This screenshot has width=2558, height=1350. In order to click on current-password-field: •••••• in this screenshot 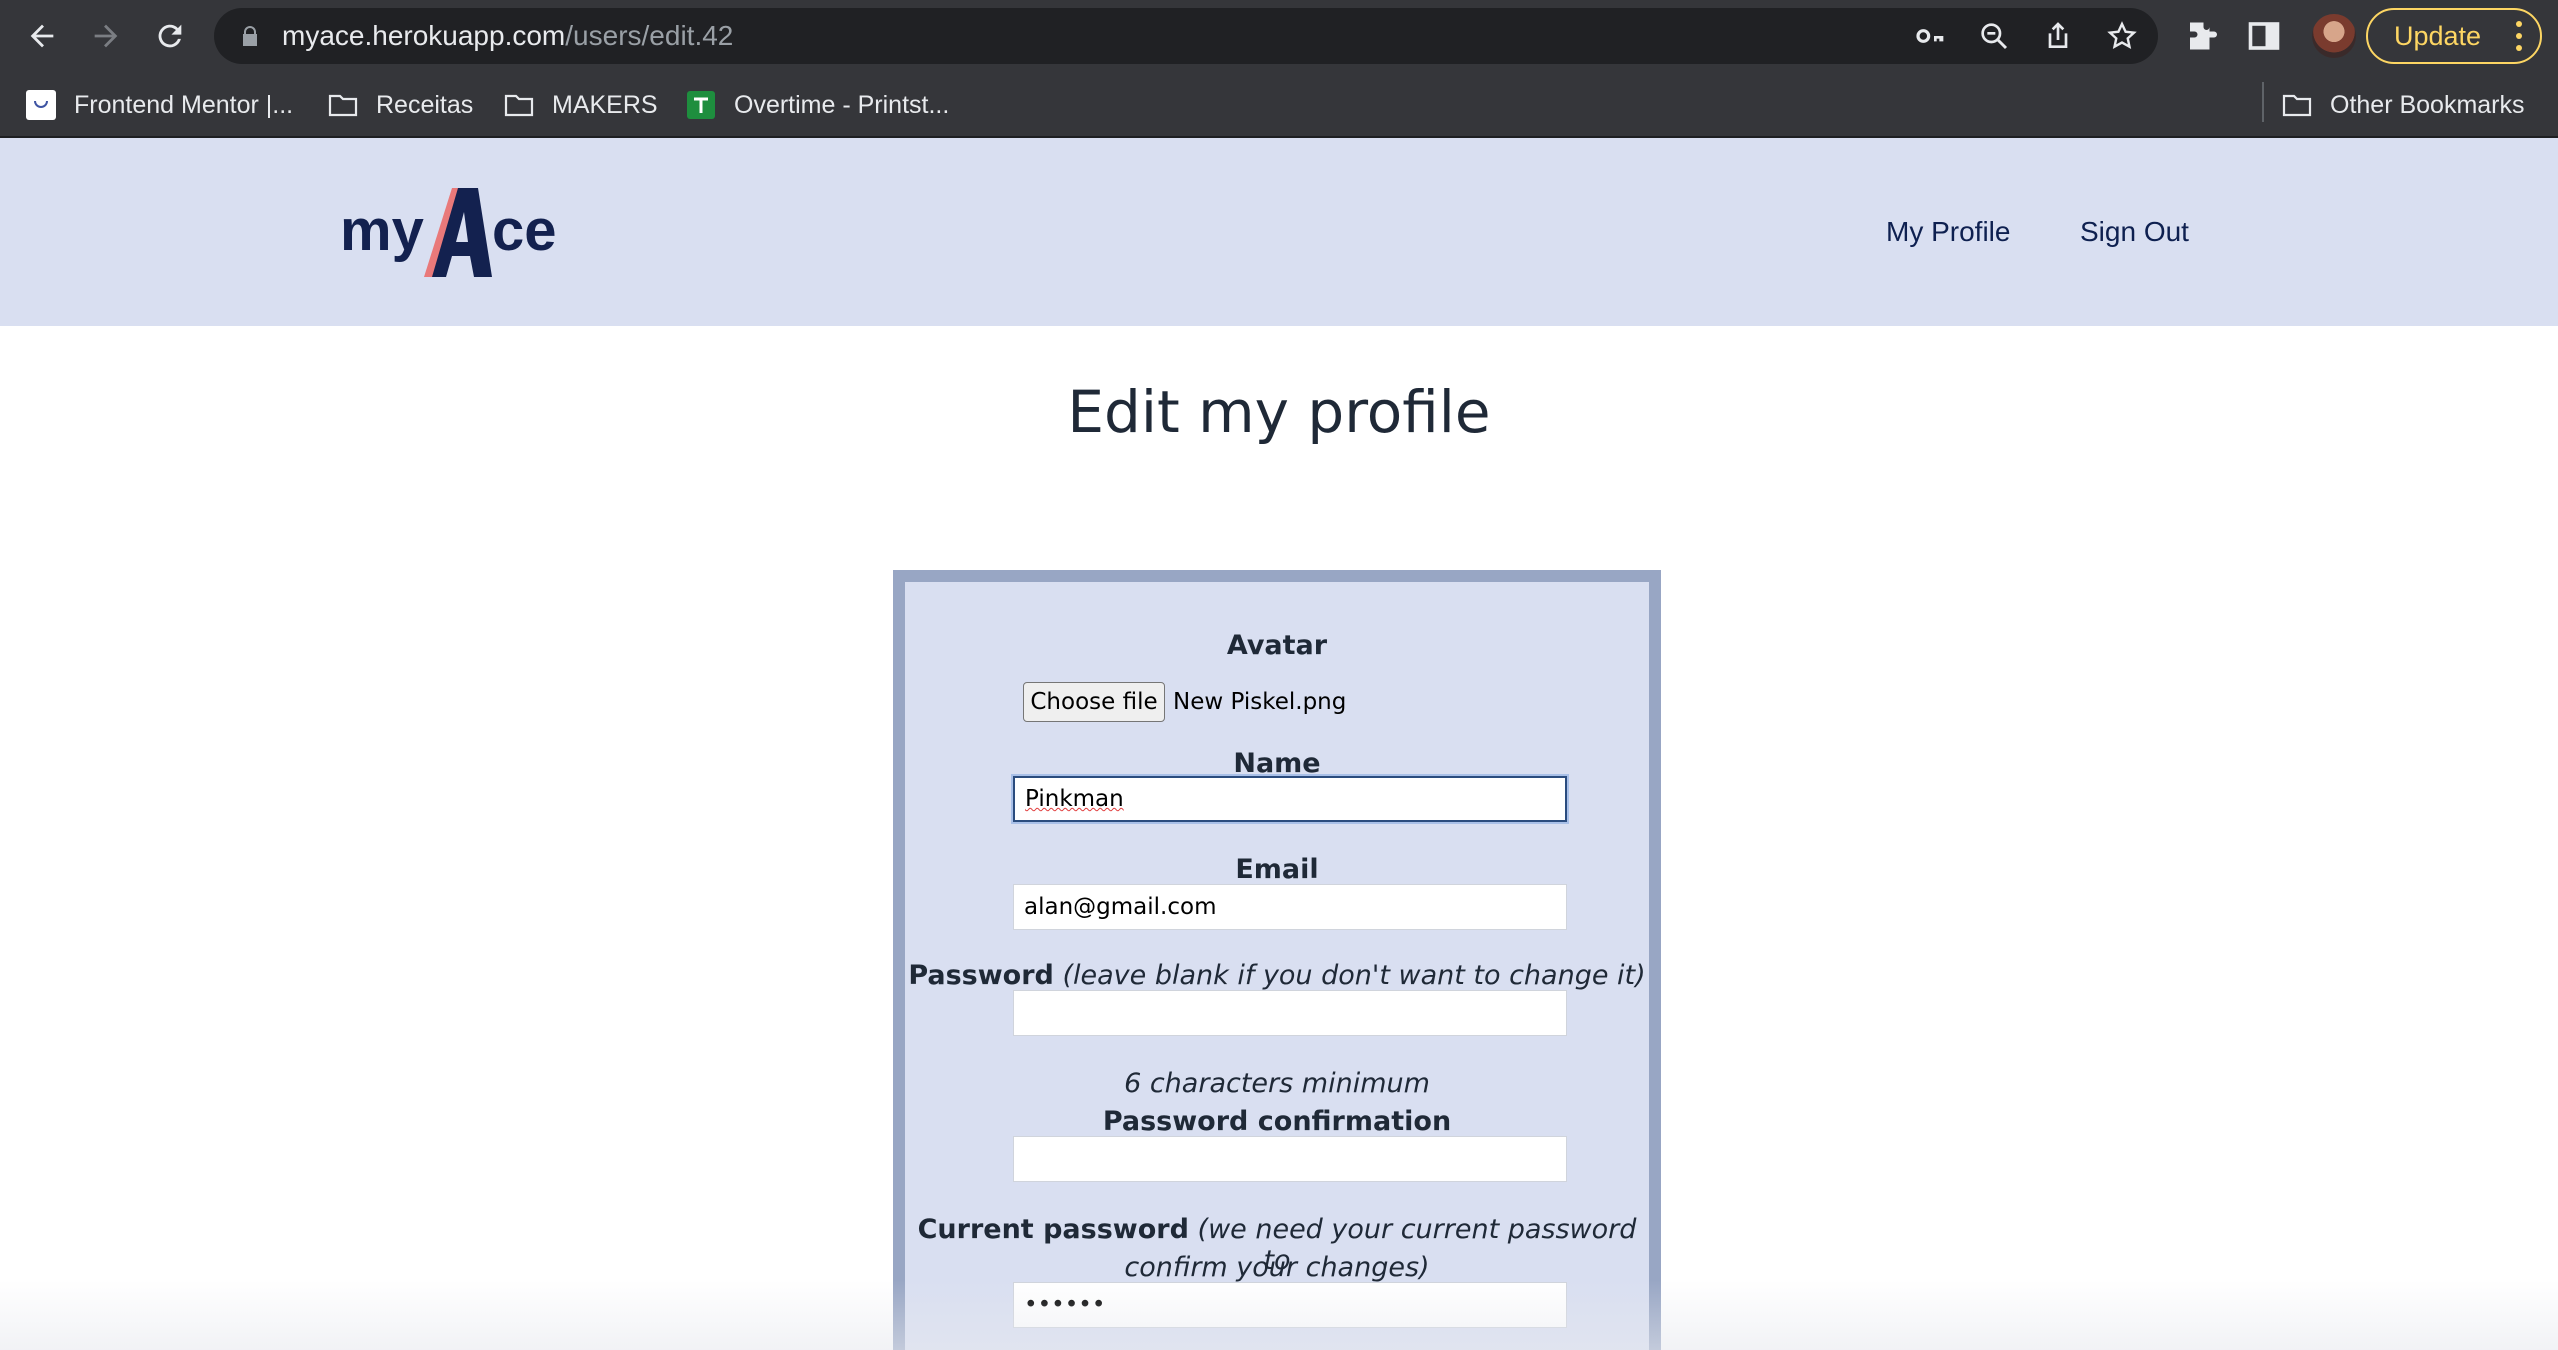, I will do `click(1290, 1305)`.